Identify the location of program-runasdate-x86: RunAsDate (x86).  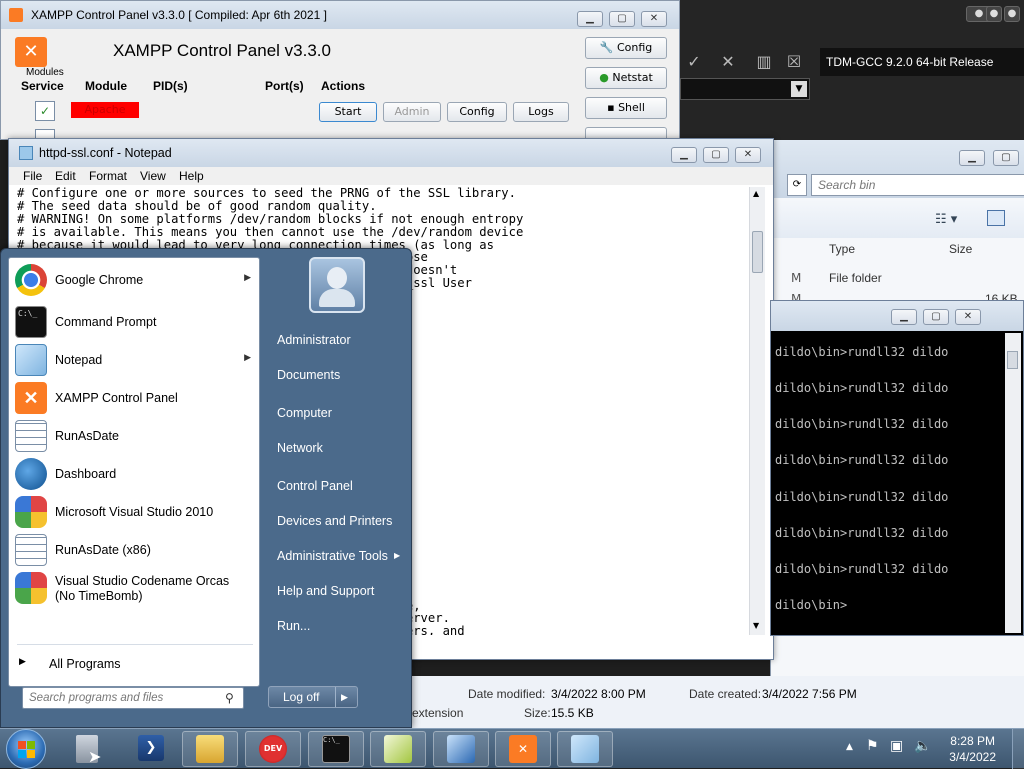
(135, 550).